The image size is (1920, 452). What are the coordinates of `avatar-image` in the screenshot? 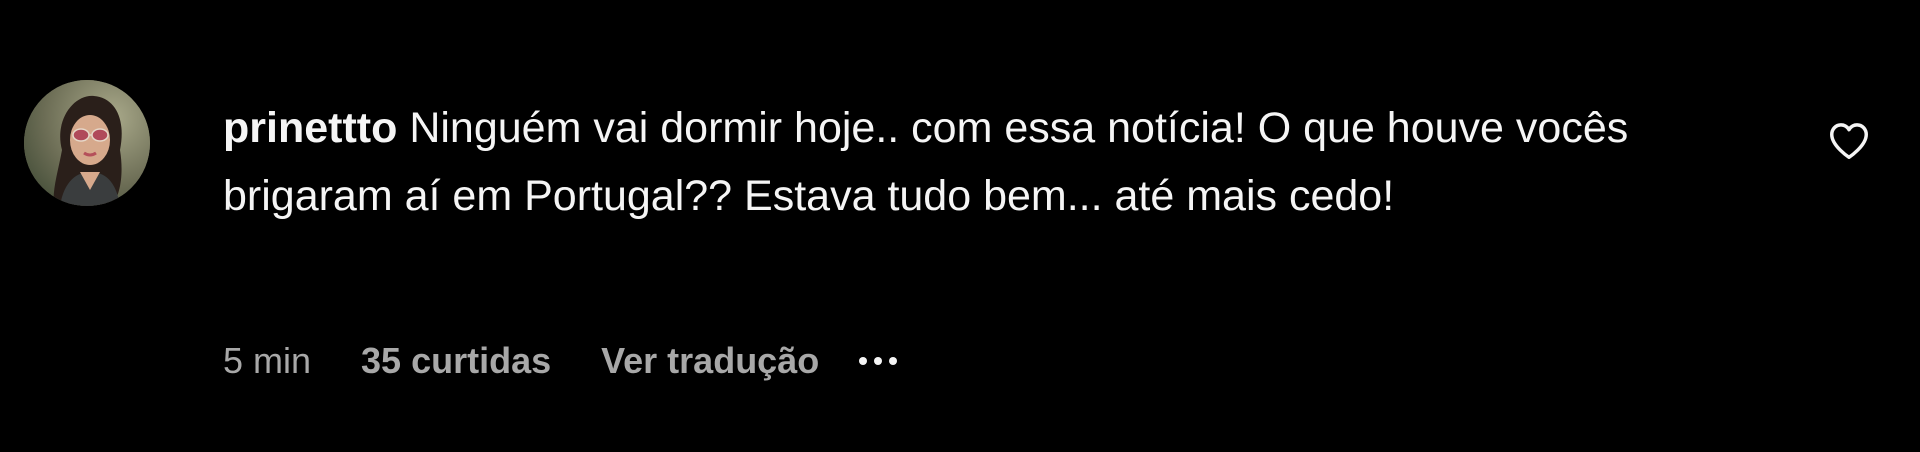 It's located at (87, 143).